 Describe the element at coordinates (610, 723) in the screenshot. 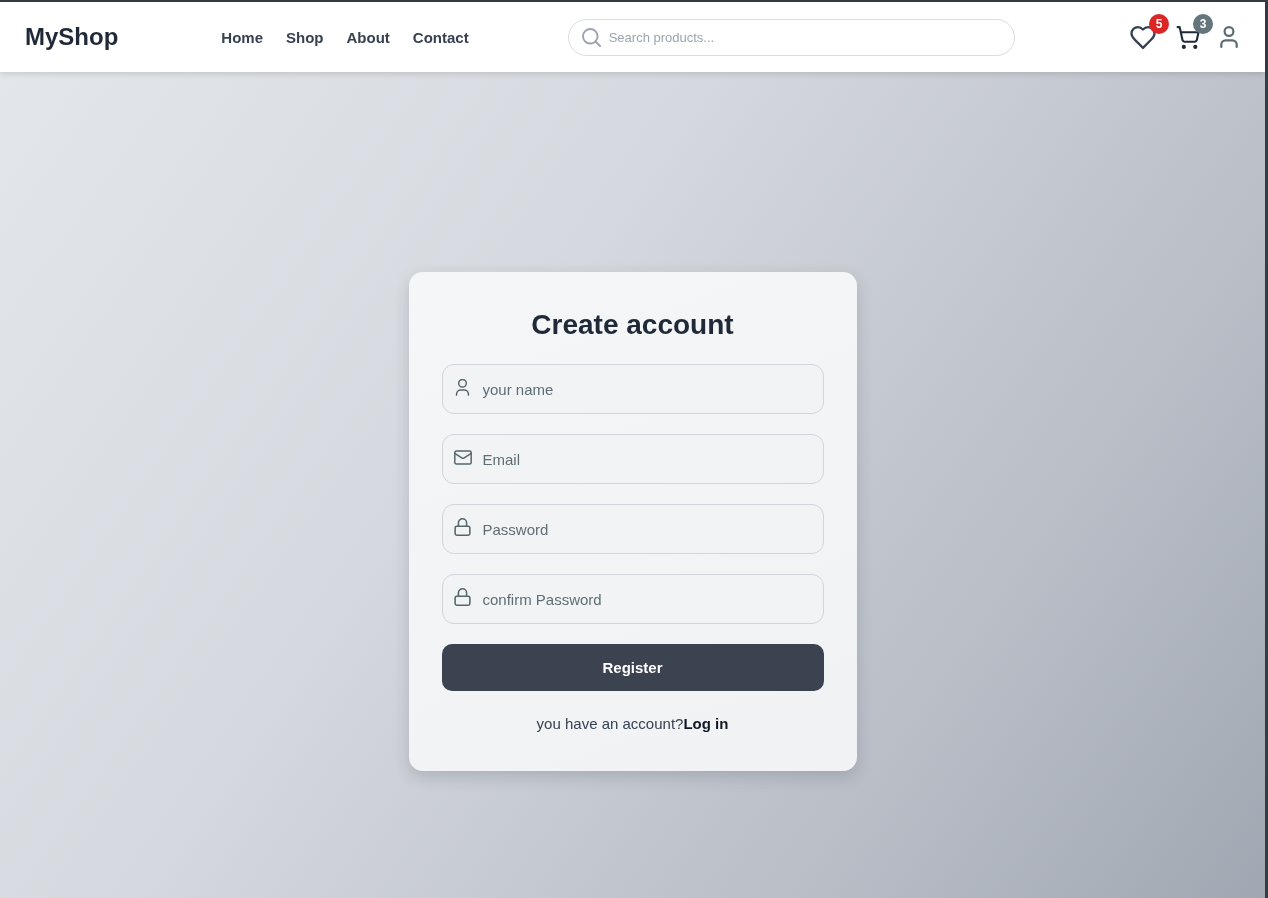

I see `login-prompt: you have an account?` at that location.